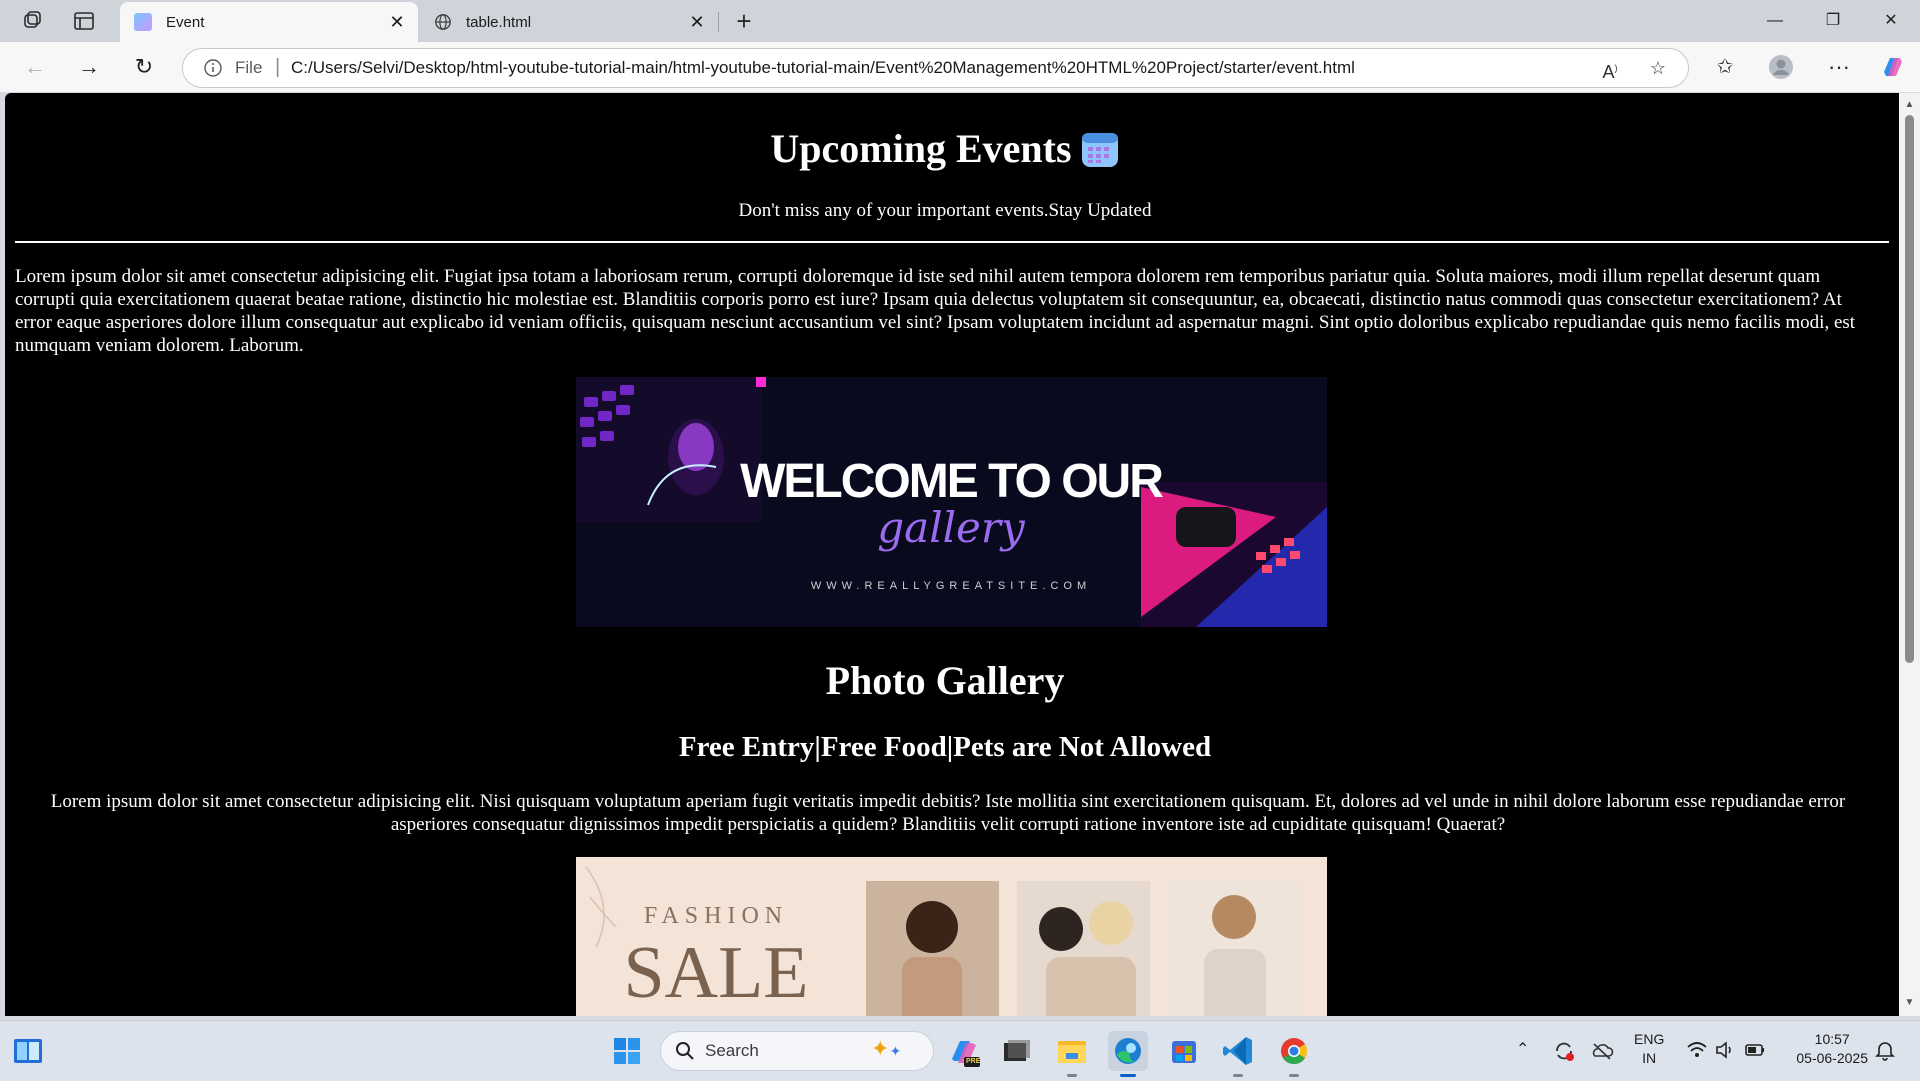  What do you see at coordinates (1658, 68) in the screenshot?
I see `favorite-star-icon: ☆` at bounding box center [1658, 68].